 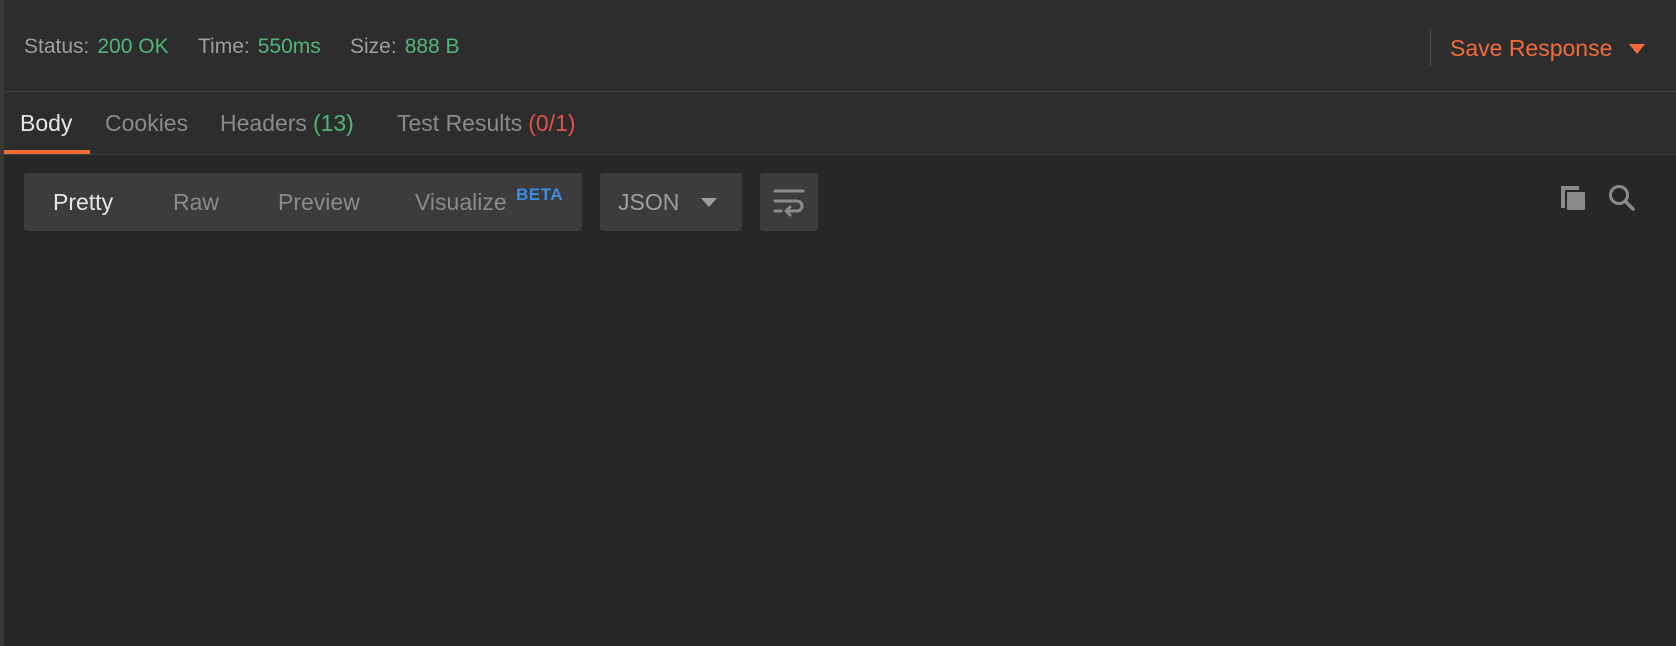 I want to click on status-label: Status:, so click(x=57, y=46).